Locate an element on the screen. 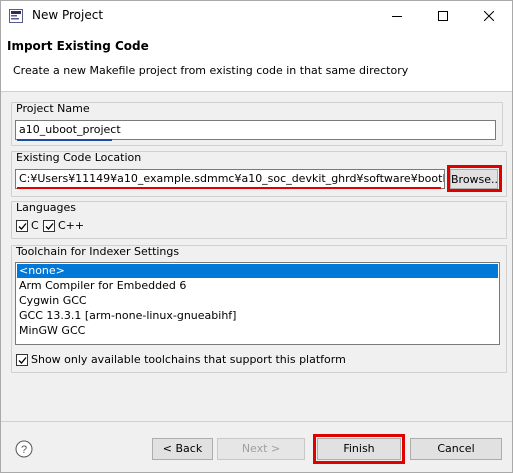 Image resolution: width=513 pixels, height=473 pixels. list-item: <none> is located at coordinates (257, 271).